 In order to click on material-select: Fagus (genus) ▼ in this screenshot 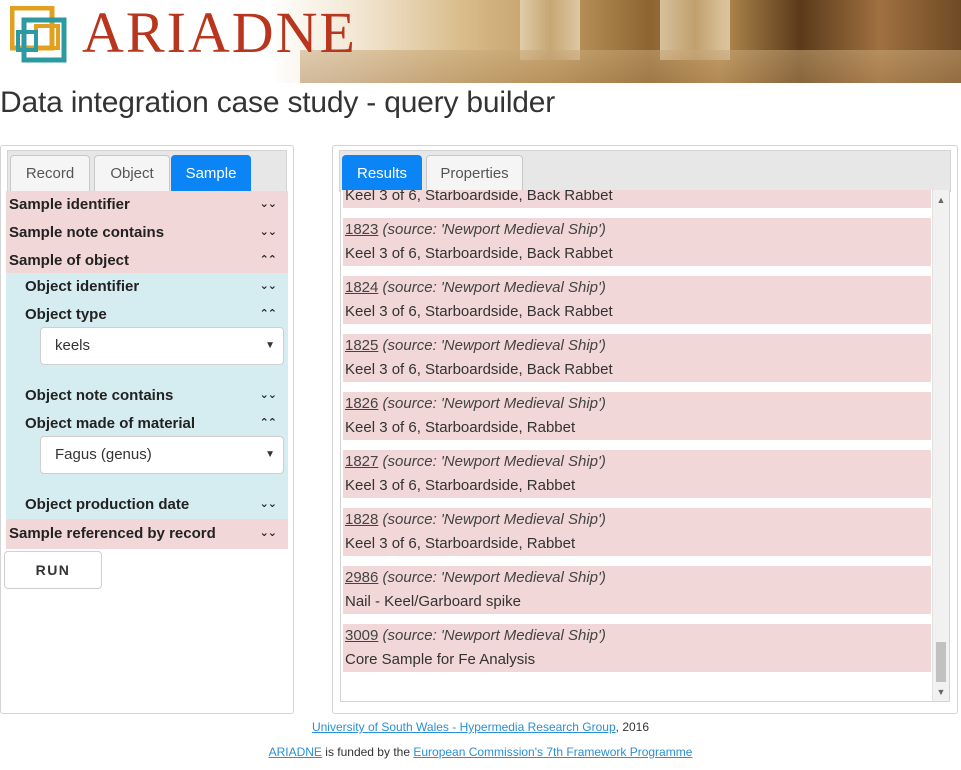, I will do `click(162, 455)`.